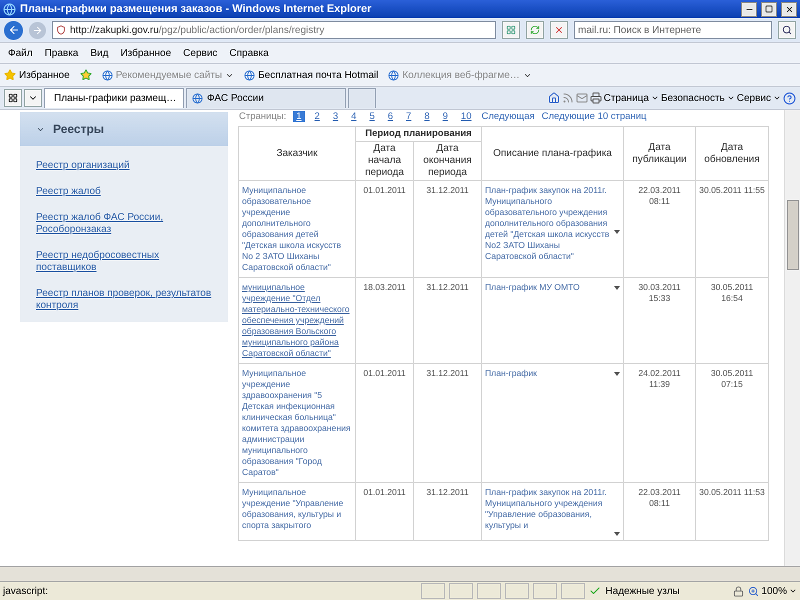  I want to click on column-header: Дата обновления, so click(732, 153).